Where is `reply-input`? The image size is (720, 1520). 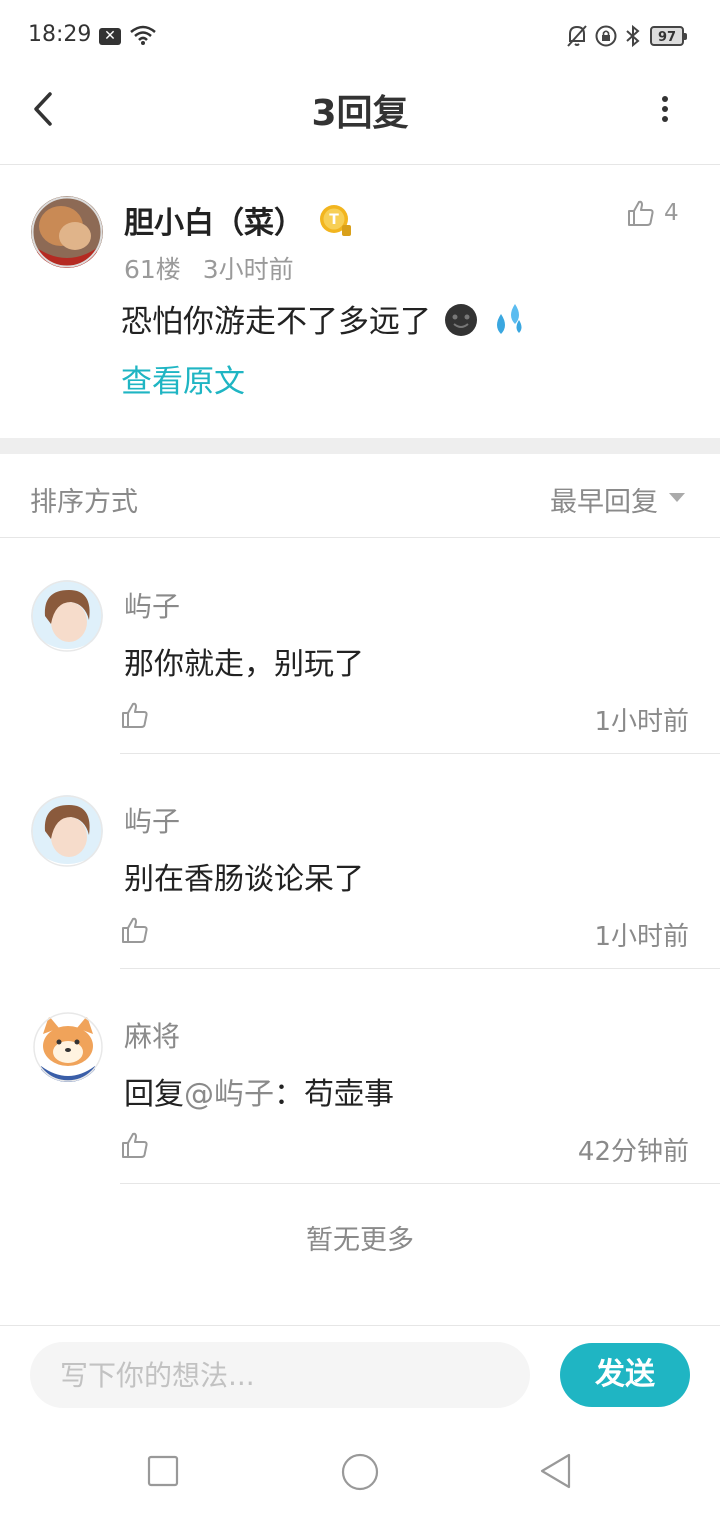
reply-input is located at coordinates (280, 1375).